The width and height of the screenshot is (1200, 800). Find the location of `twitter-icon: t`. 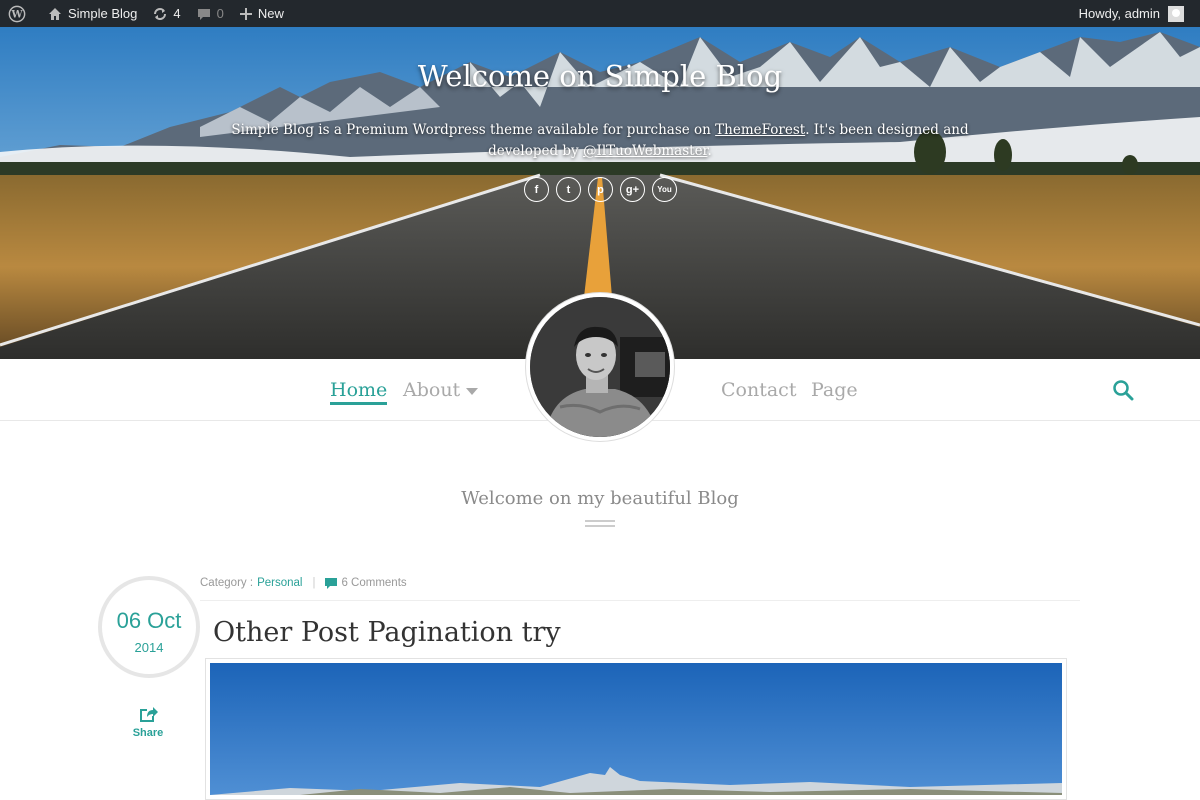

twitter-icon: t is located at coordinates (568, 189).